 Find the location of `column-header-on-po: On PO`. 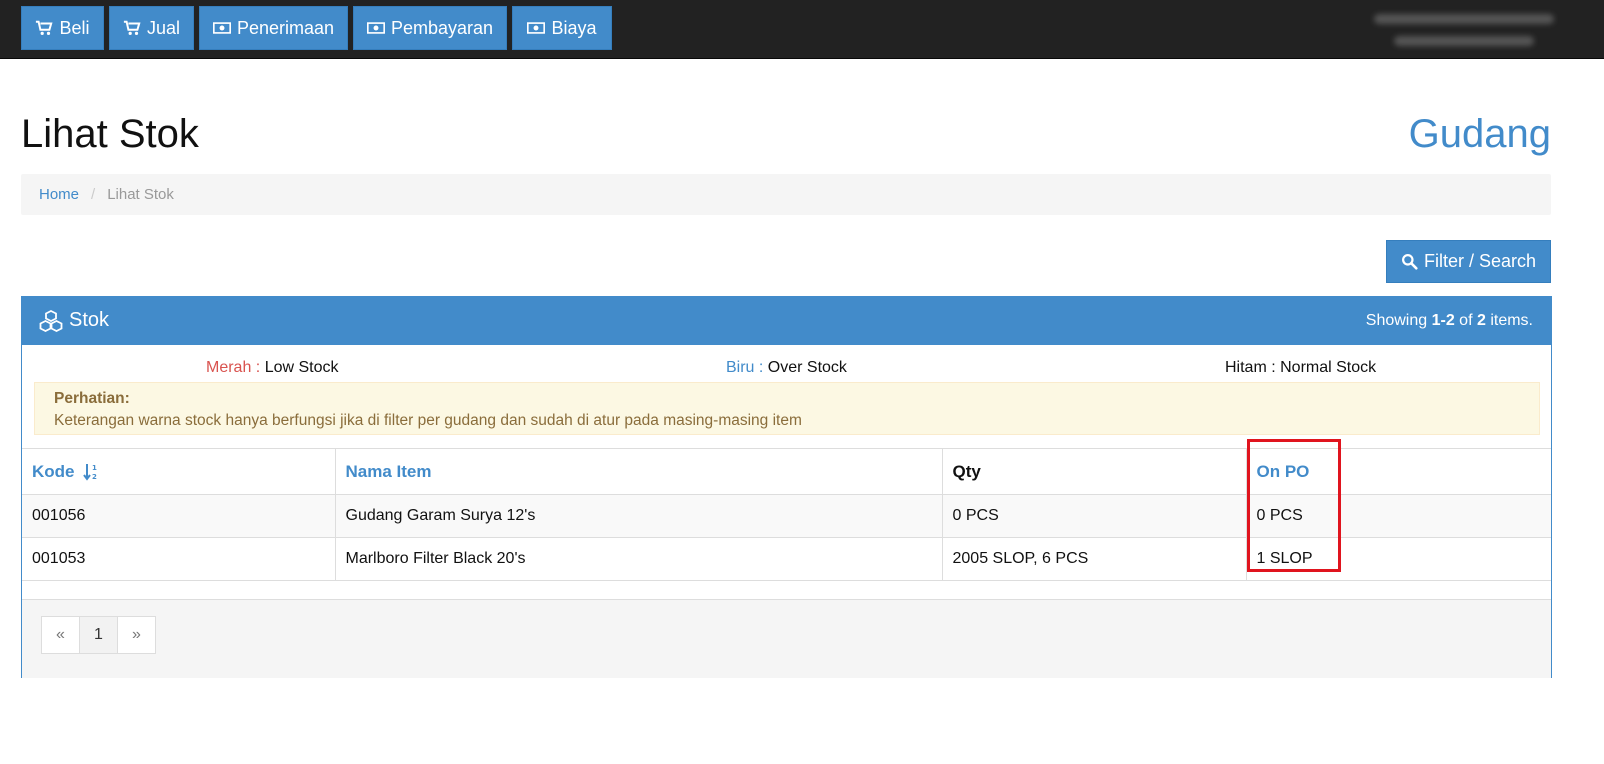

column-header-on-po: On PO is located at coordinates (1398, 471).